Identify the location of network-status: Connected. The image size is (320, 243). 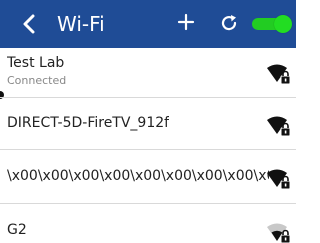
(37, 80).